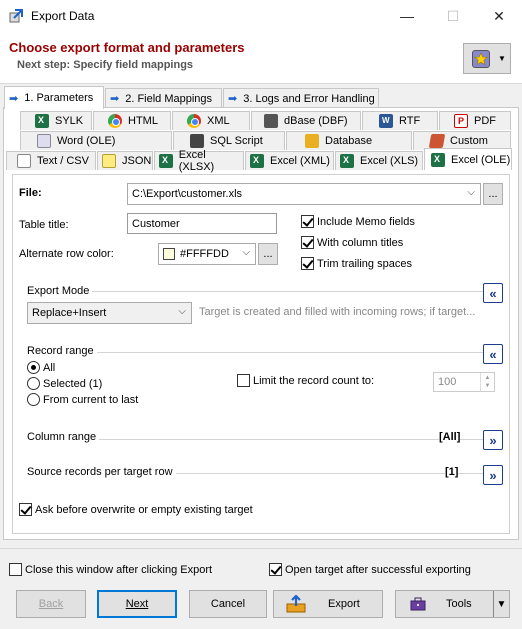 This screenshot has height=629, width=522. Describe the element at coordinates (196, 161) in the screenshot. I see `format-tab-label: Excel (XLSX)` at that location.